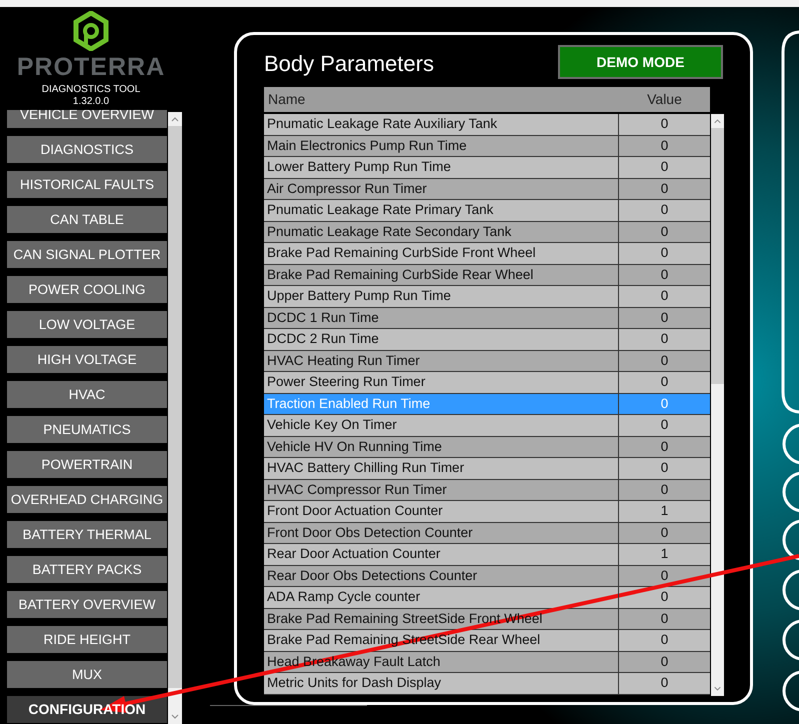 This screenshot has height=724, width=799. What do you see at coordinates (87, 674) in the screenshot?
I see `nav-button: MUX` at bounding box center [87, 674].